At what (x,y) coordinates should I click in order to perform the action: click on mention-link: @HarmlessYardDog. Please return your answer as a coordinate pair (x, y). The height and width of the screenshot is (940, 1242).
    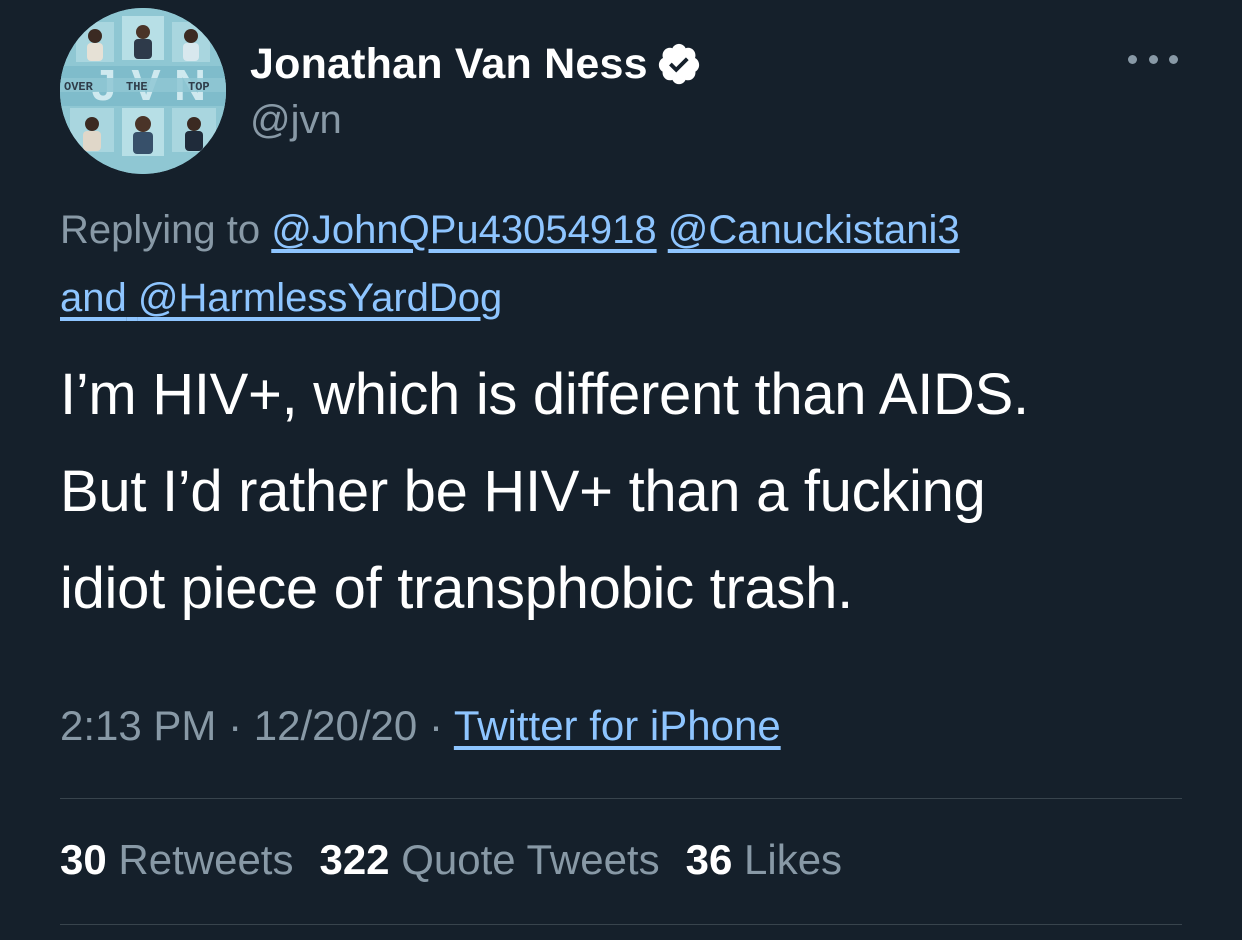
    Looking at the image, I should click on (320, 298).